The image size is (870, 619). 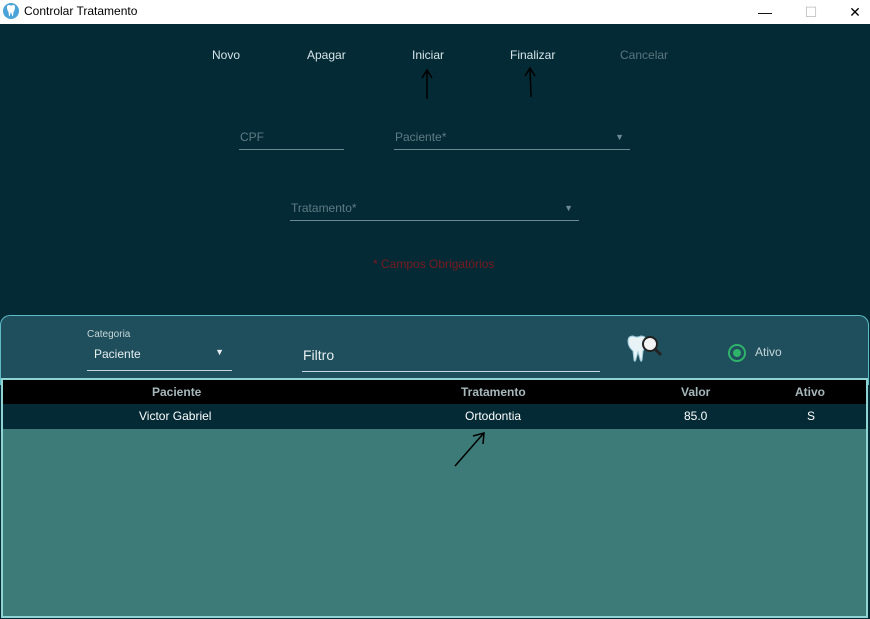 What do you see at coordinates (159, 357) in the screenshot?
I see `category-select: Paciente ▼` at bounding box center [159, 357].